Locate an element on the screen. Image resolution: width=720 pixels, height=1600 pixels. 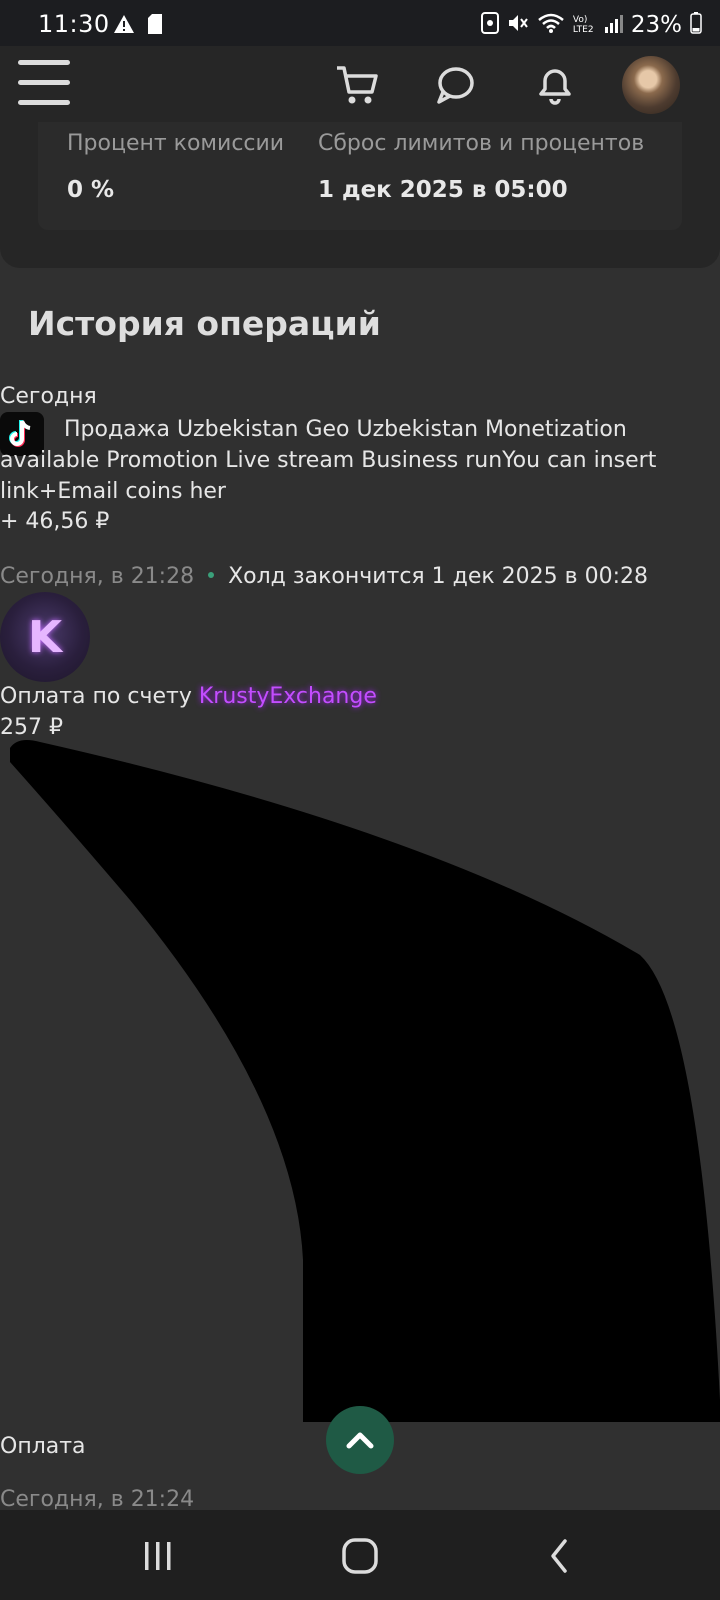
reset-label: Сброс лимитов и процентов is located at coordinates (481, 143).